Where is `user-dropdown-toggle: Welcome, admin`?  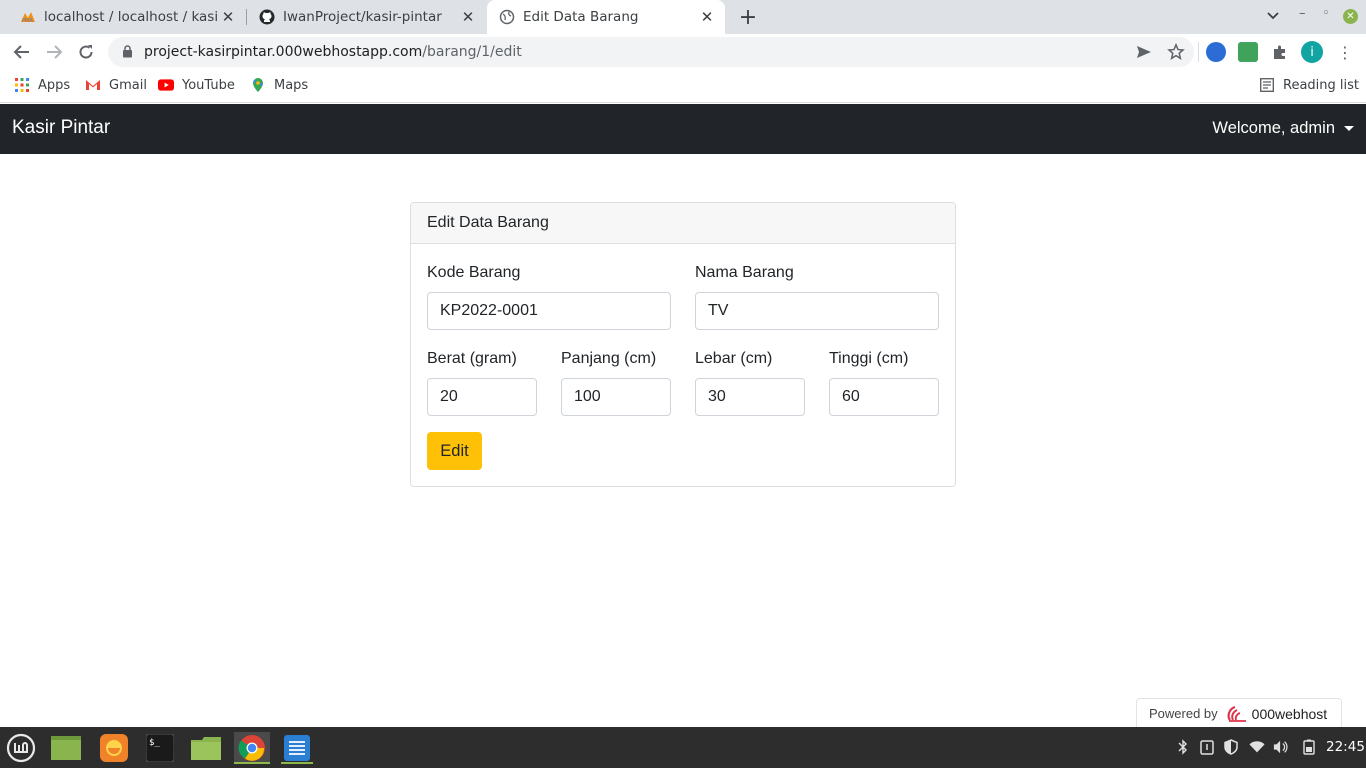 user-dropdown-toggle: Welcome, admin is located at coordinates (1283, 128).